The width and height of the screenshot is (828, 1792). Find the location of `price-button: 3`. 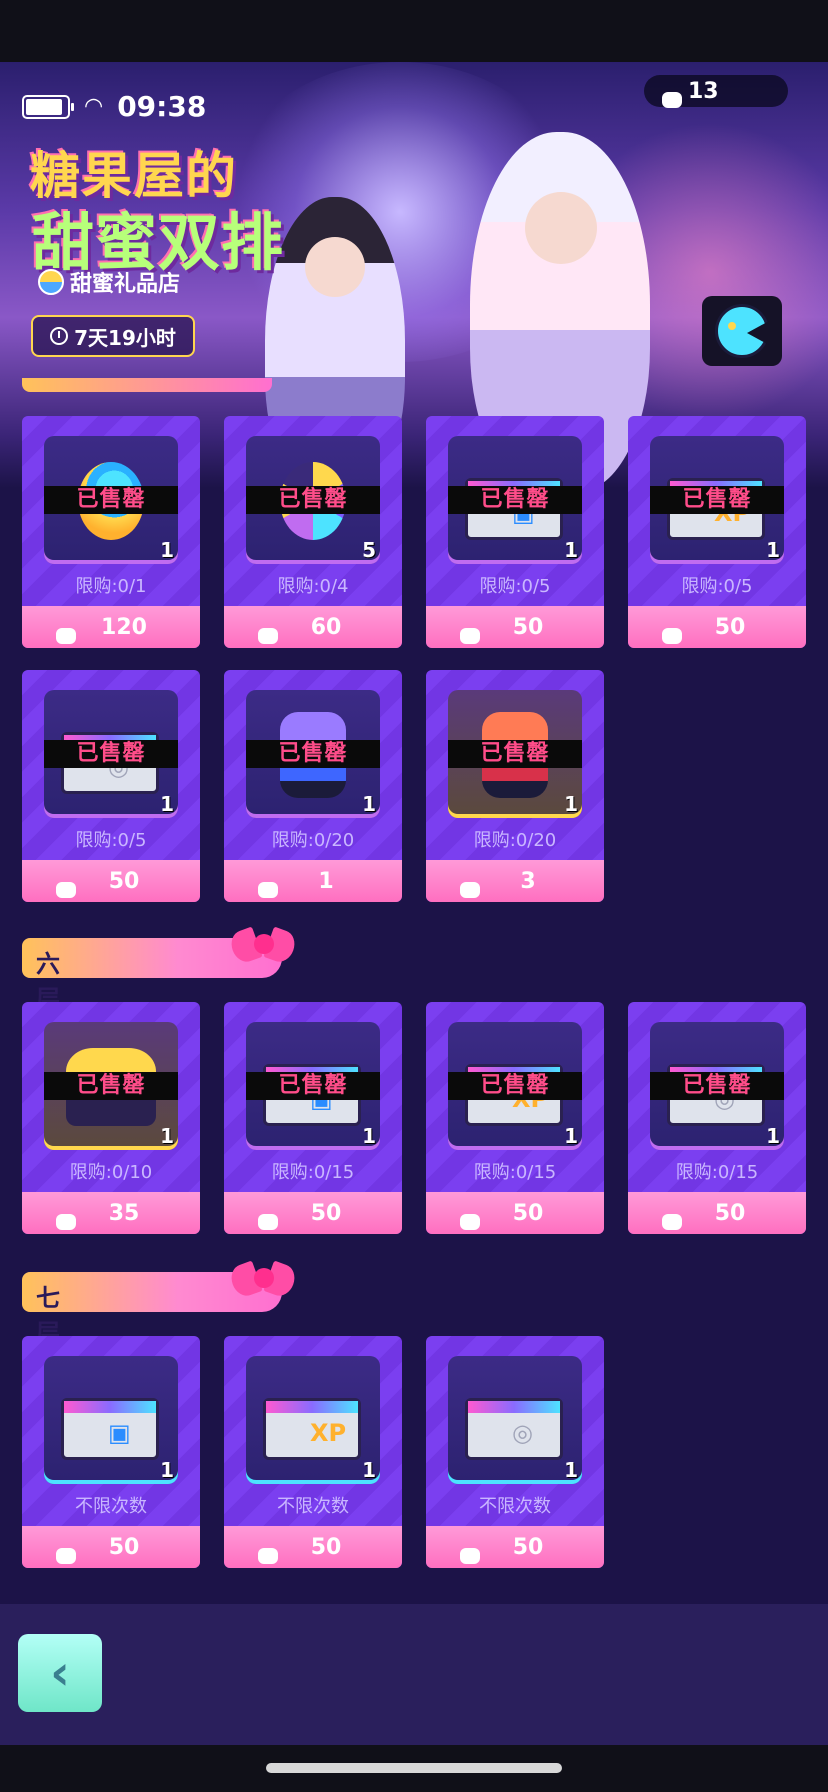

price-button: 3 is located at coordinates (515, 881).